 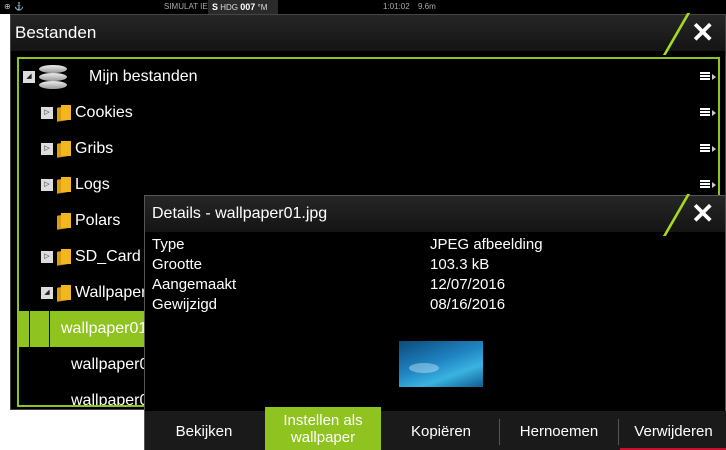 I want to click on prop-value: 103.3 kB, so click(x=460, y=264).